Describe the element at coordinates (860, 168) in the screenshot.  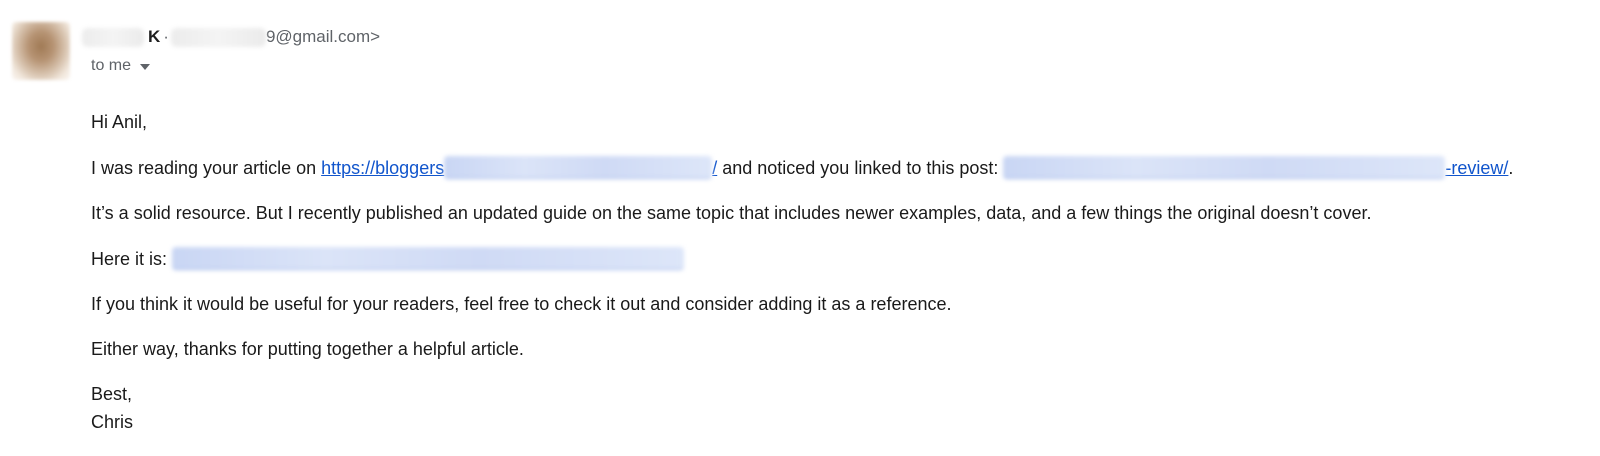
I see `p1-text-middle: and noticed you linked to this post:` at that location.